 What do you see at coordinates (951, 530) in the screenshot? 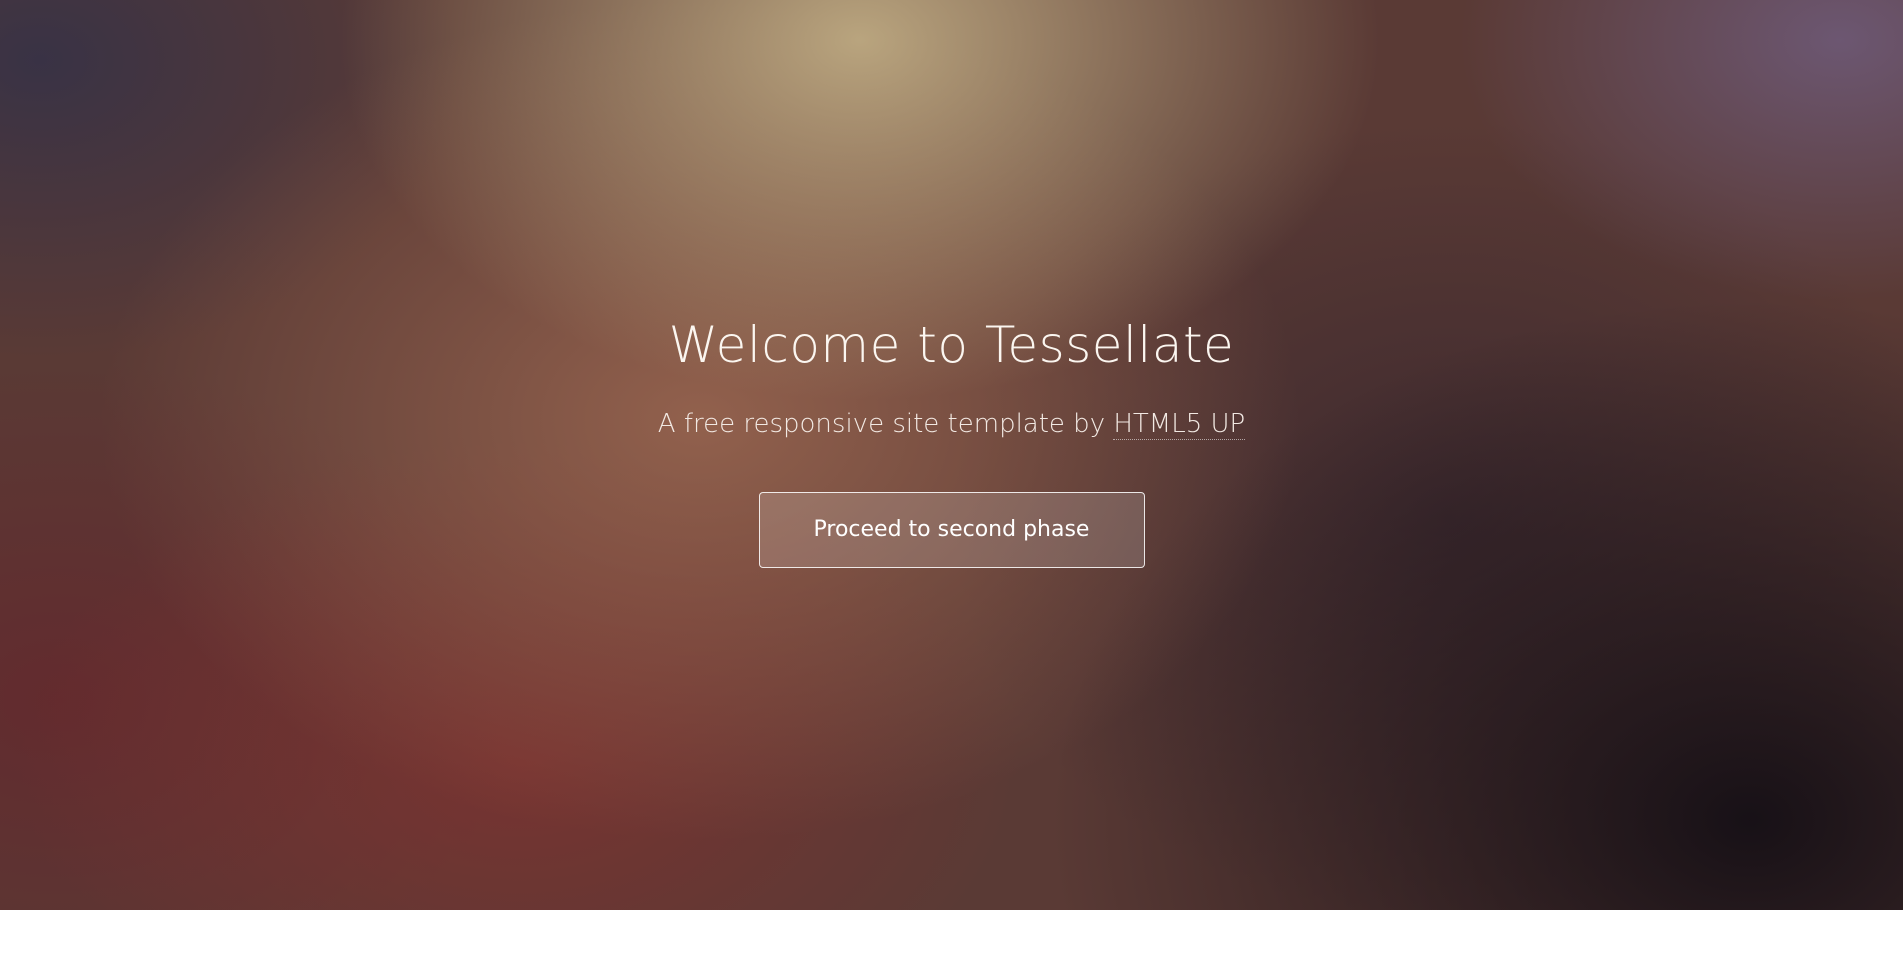
I see `proceed-button: Proceed to second phase` at bounding box center [951, 530].